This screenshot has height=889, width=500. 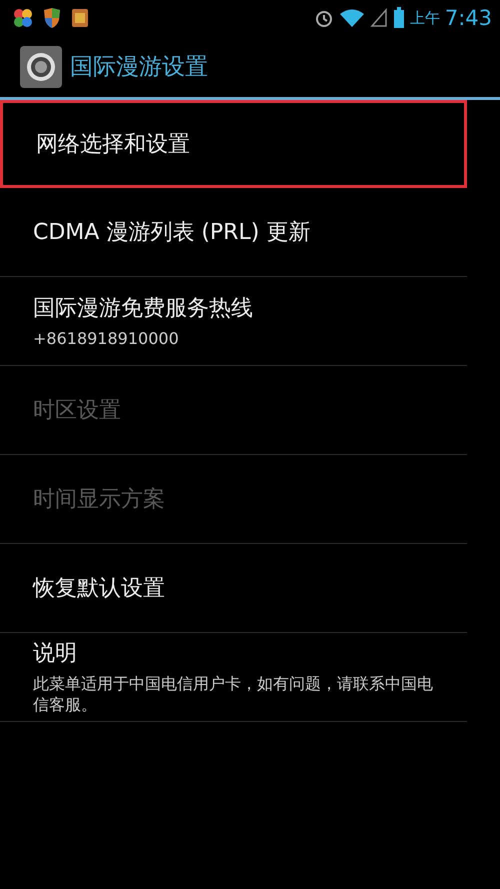 I want to click on item-title: 网络选择和设置, so click(x=113, y=145).